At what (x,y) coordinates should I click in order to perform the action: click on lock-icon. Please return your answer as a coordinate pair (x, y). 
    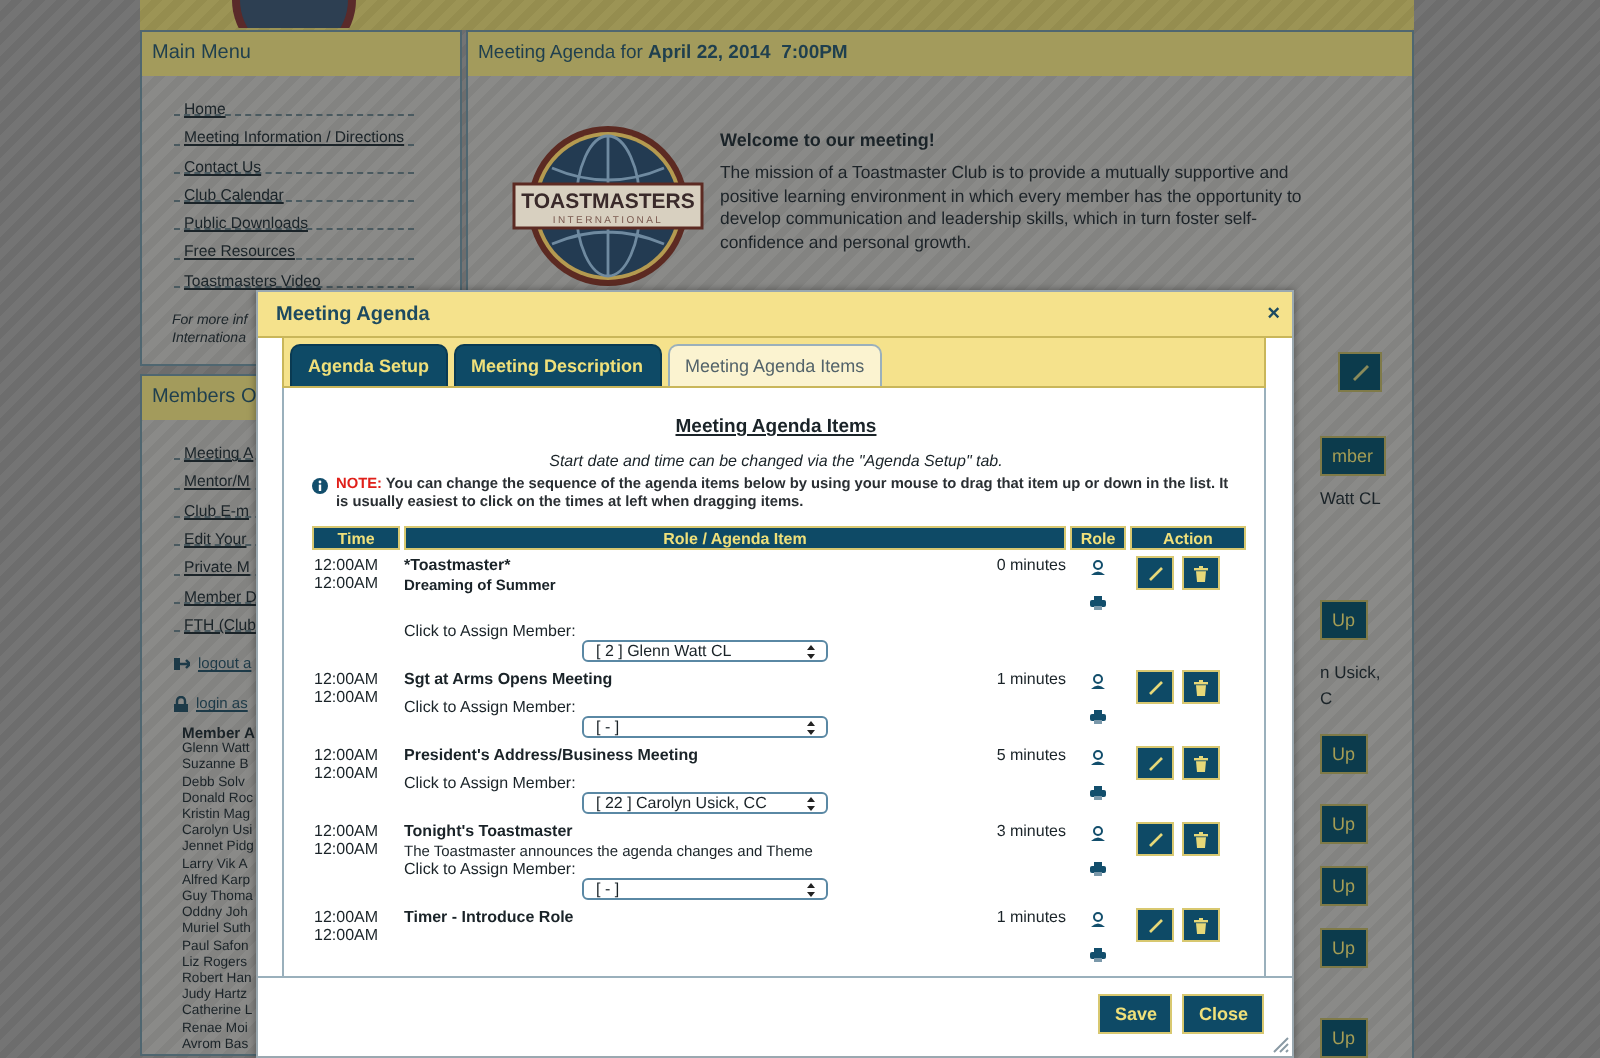
    Looking at the image, I should click on (181, 703).